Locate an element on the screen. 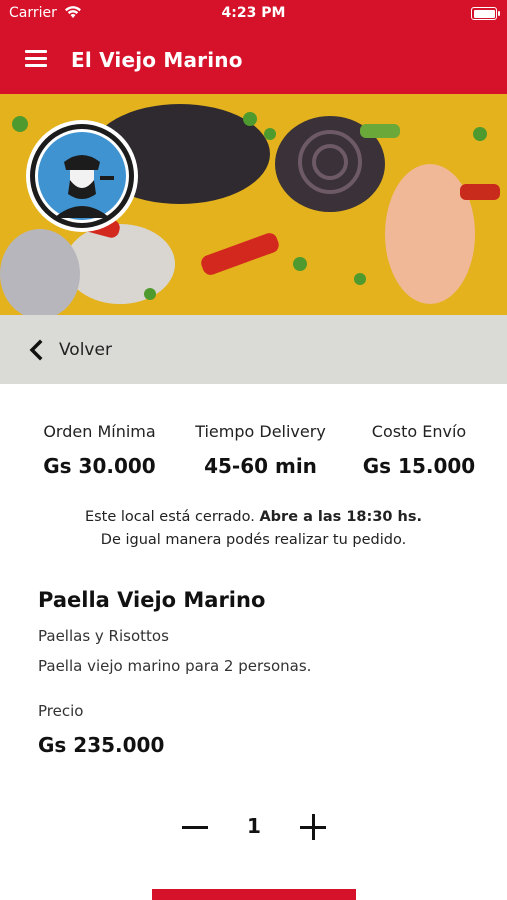 The height and width of the screenshot is (900, 507). product-description: Paella viejo marino para 2 personas. is located at coordinates (175, 666).